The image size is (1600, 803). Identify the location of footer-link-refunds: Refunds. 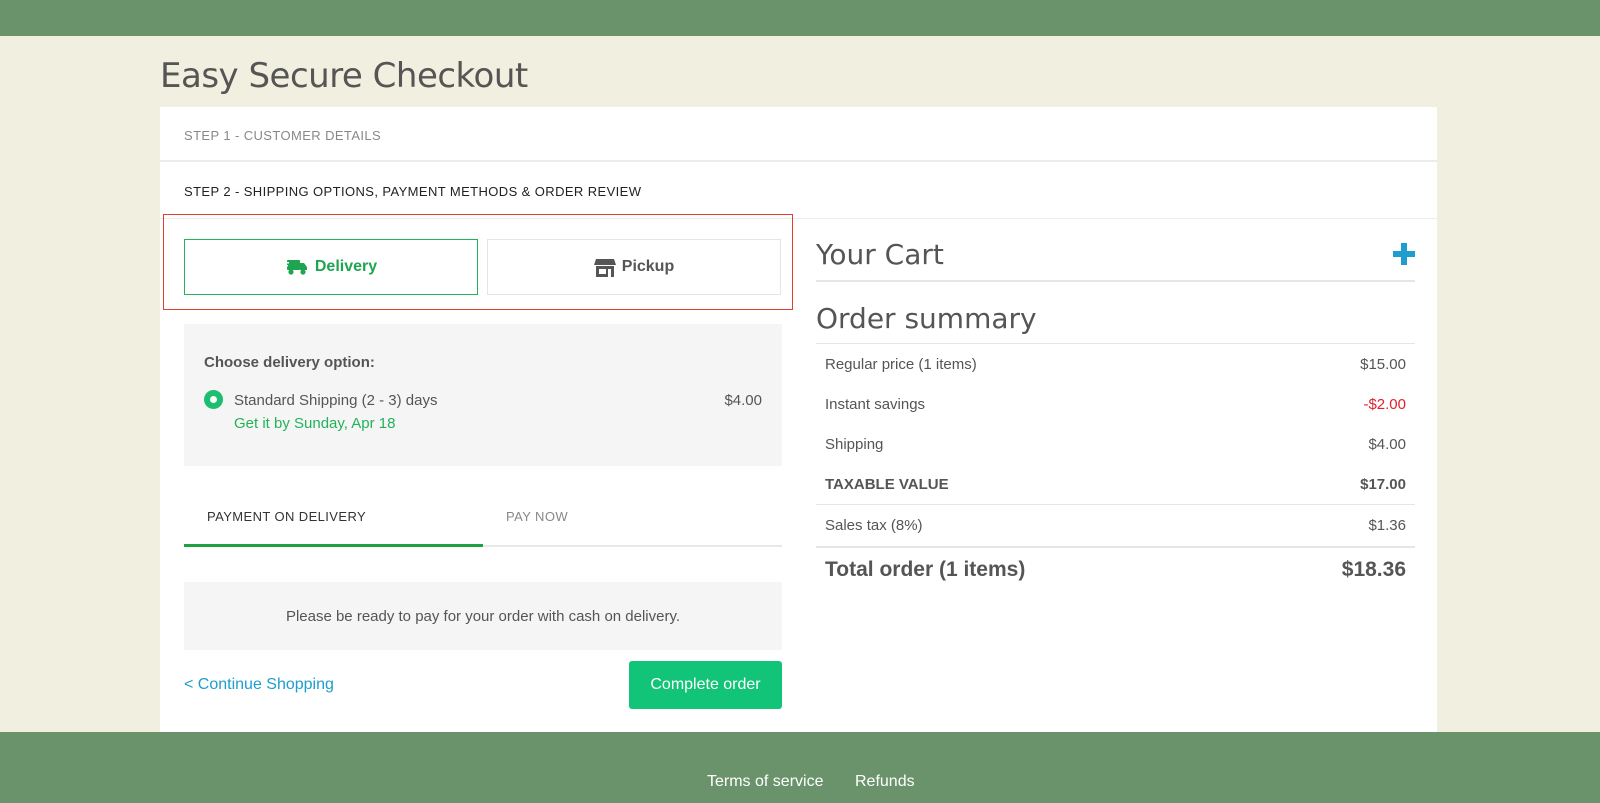
(885, 782).